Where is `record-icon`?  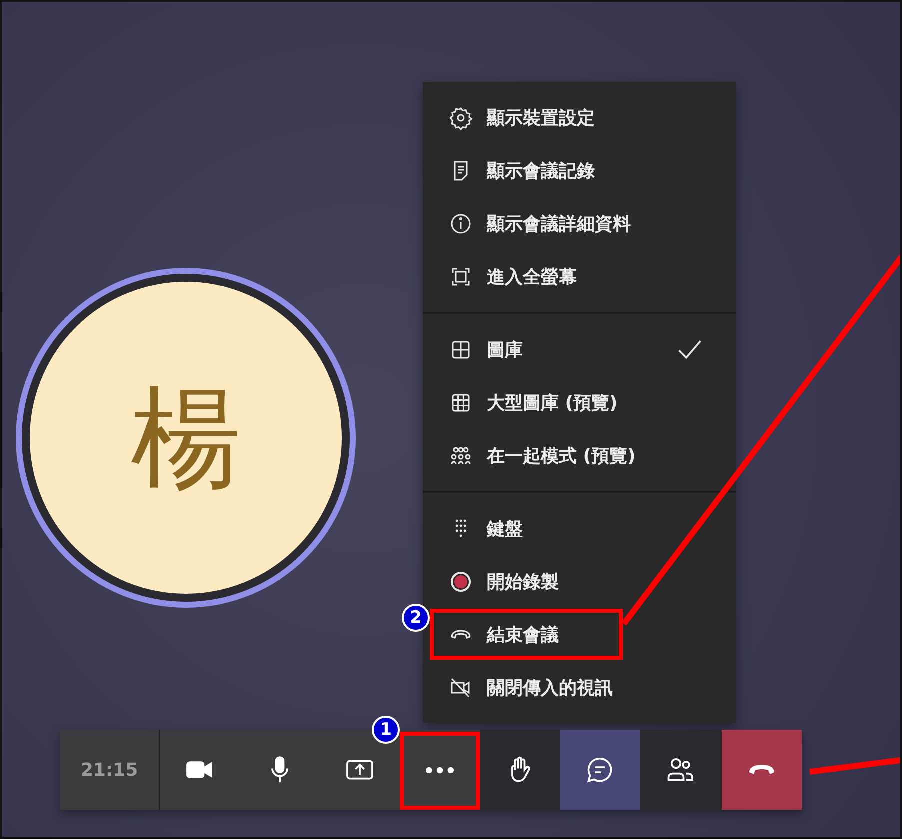
record-icon is located at coordinates (461, 582).